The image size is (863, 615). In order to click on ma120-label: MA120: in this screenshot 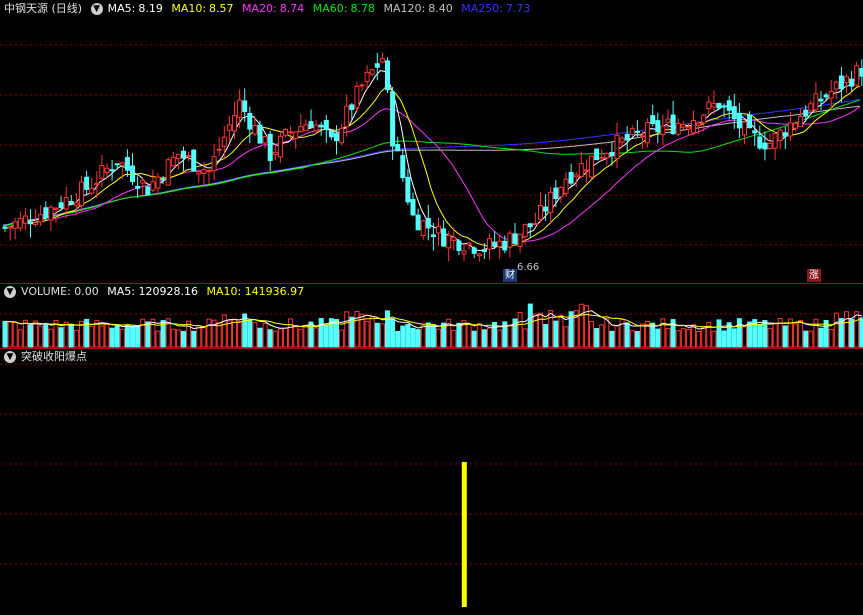, I will do `click(404, 8)`.